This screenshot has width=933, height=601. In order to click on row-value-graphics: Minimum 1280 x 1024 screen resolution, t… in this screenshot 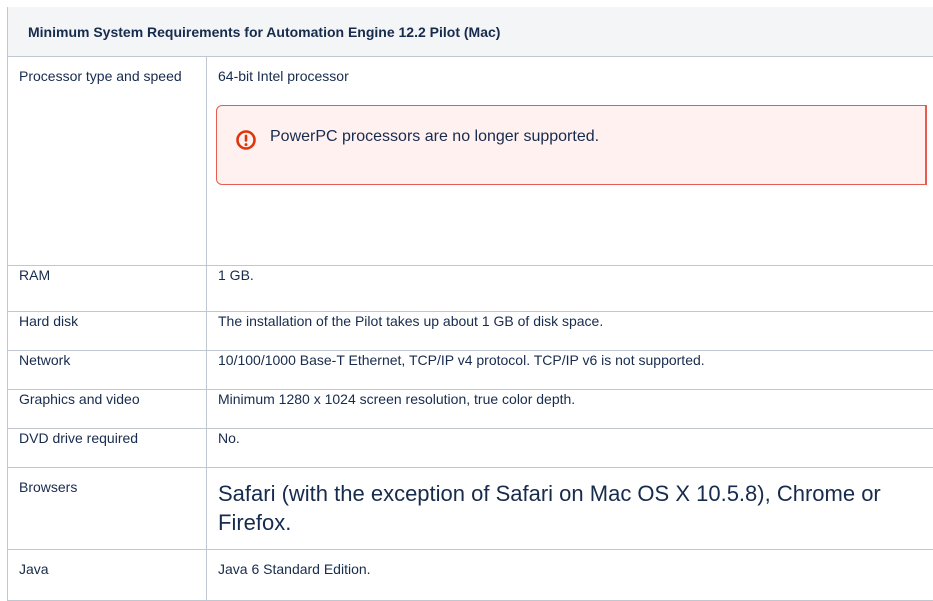, I will do `click(570, 409)`.